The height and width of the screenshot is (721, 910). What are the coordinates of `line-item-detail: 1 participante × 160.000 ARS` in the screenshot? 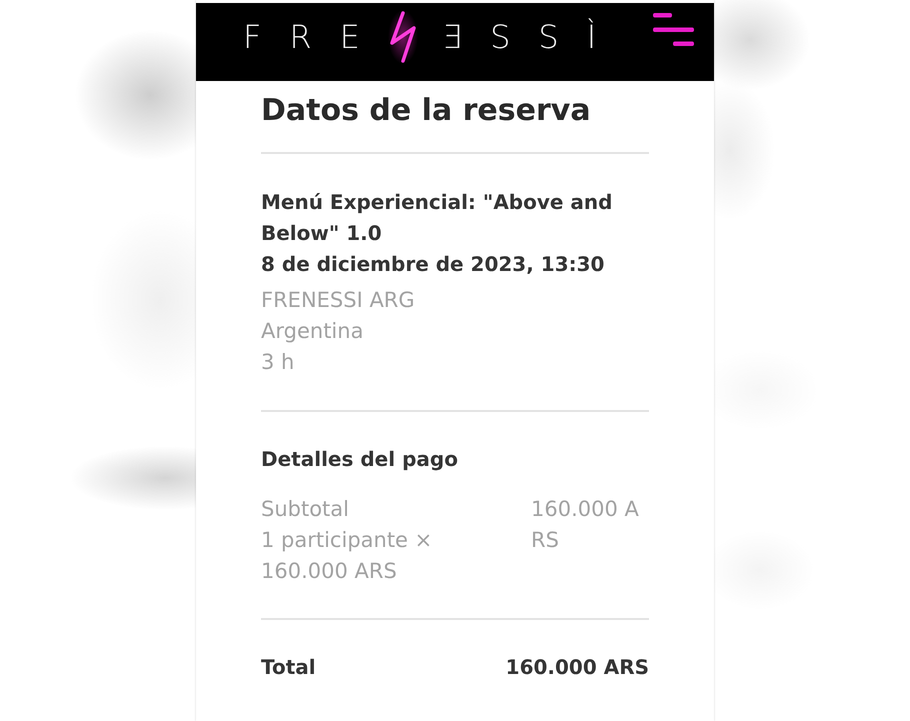 It's located at (347, 556).